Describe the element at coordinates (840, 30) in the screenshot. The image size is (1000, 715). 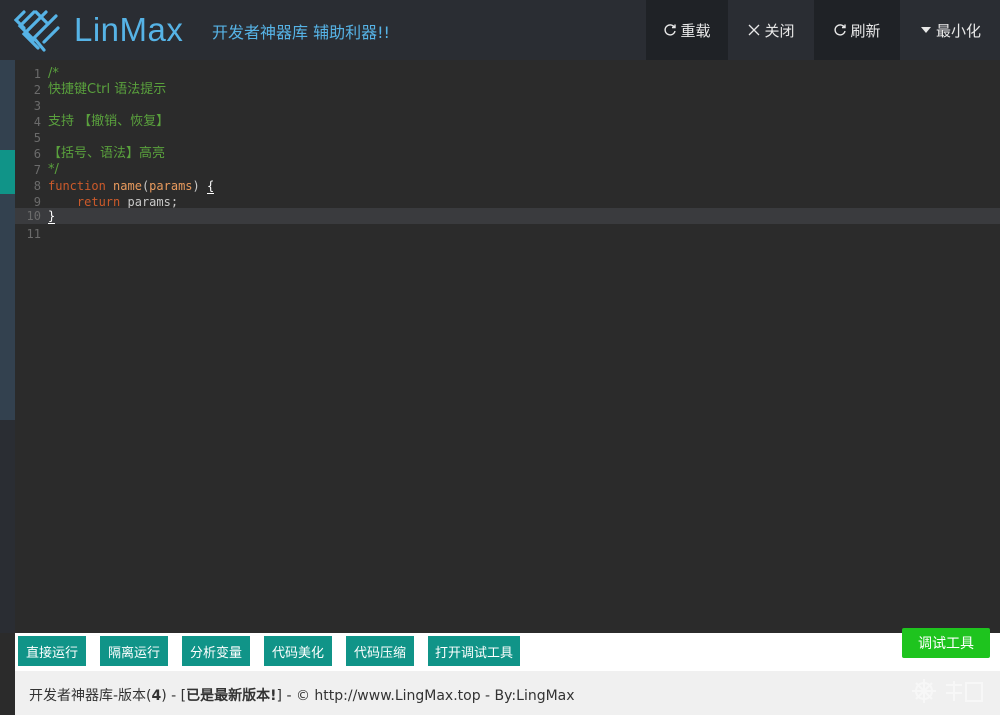
I see `refresh-icon` at that location.